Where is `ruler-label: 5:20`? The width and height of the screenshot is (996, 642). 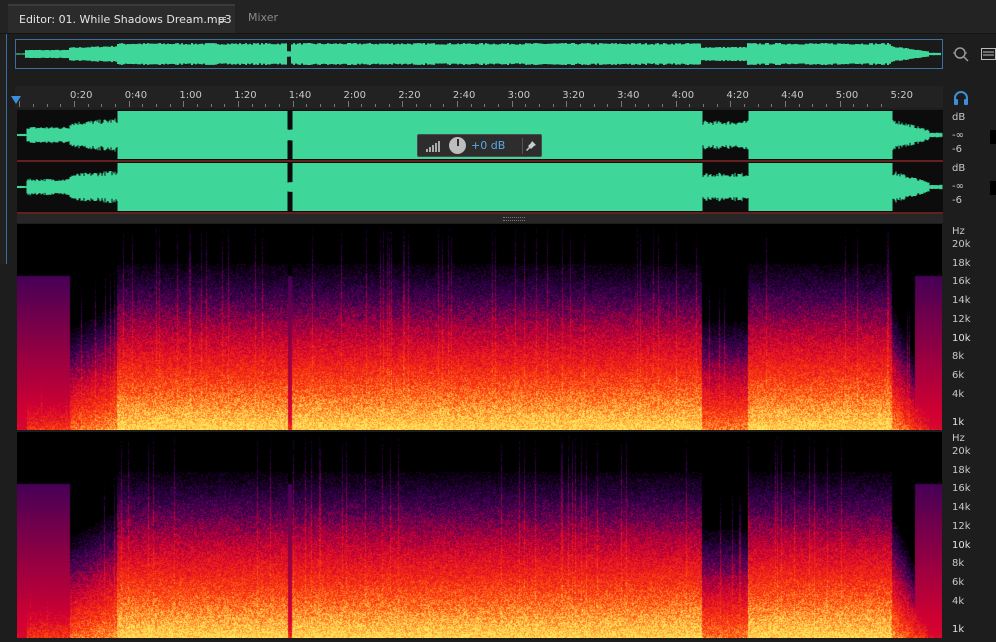
ruler-label: 5:20 is located at coordinates (901, 95).